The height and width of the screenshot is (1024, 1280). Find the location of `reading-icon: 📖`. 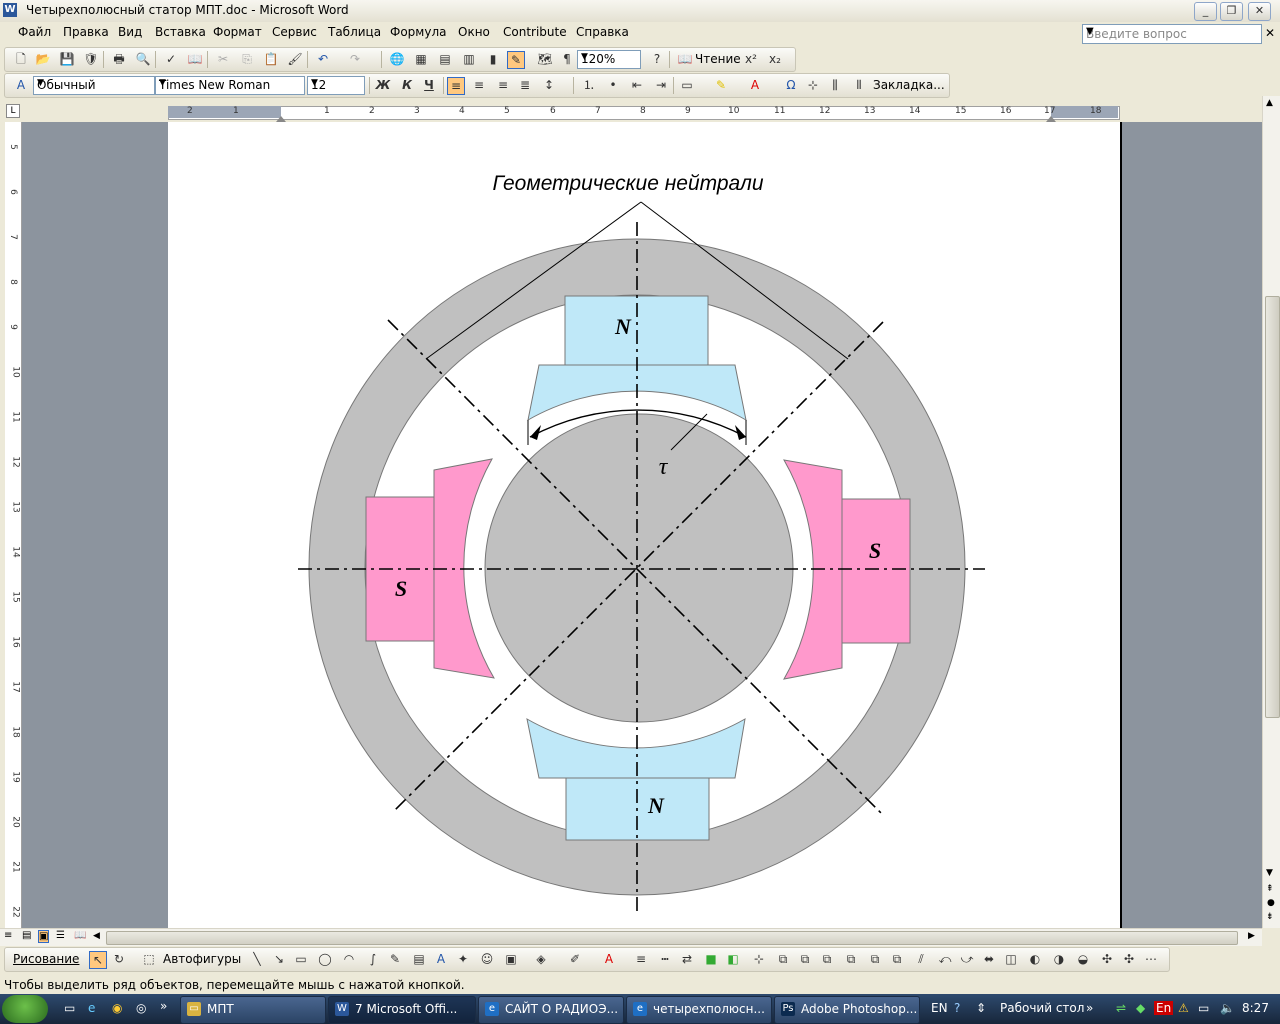

reading-icon: 📖 is located at coordinates (685, 59).